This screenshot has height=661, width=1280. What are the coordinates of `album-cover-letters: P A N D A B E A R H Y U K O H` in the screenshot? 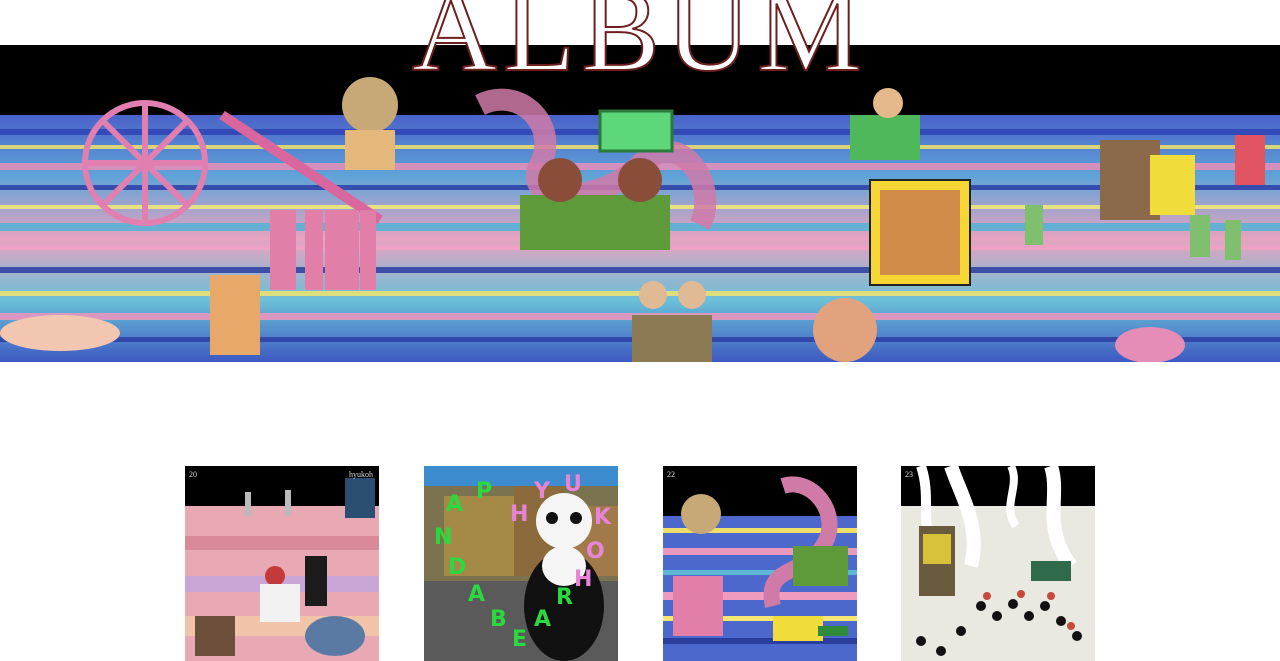 It's located at (523, 562).